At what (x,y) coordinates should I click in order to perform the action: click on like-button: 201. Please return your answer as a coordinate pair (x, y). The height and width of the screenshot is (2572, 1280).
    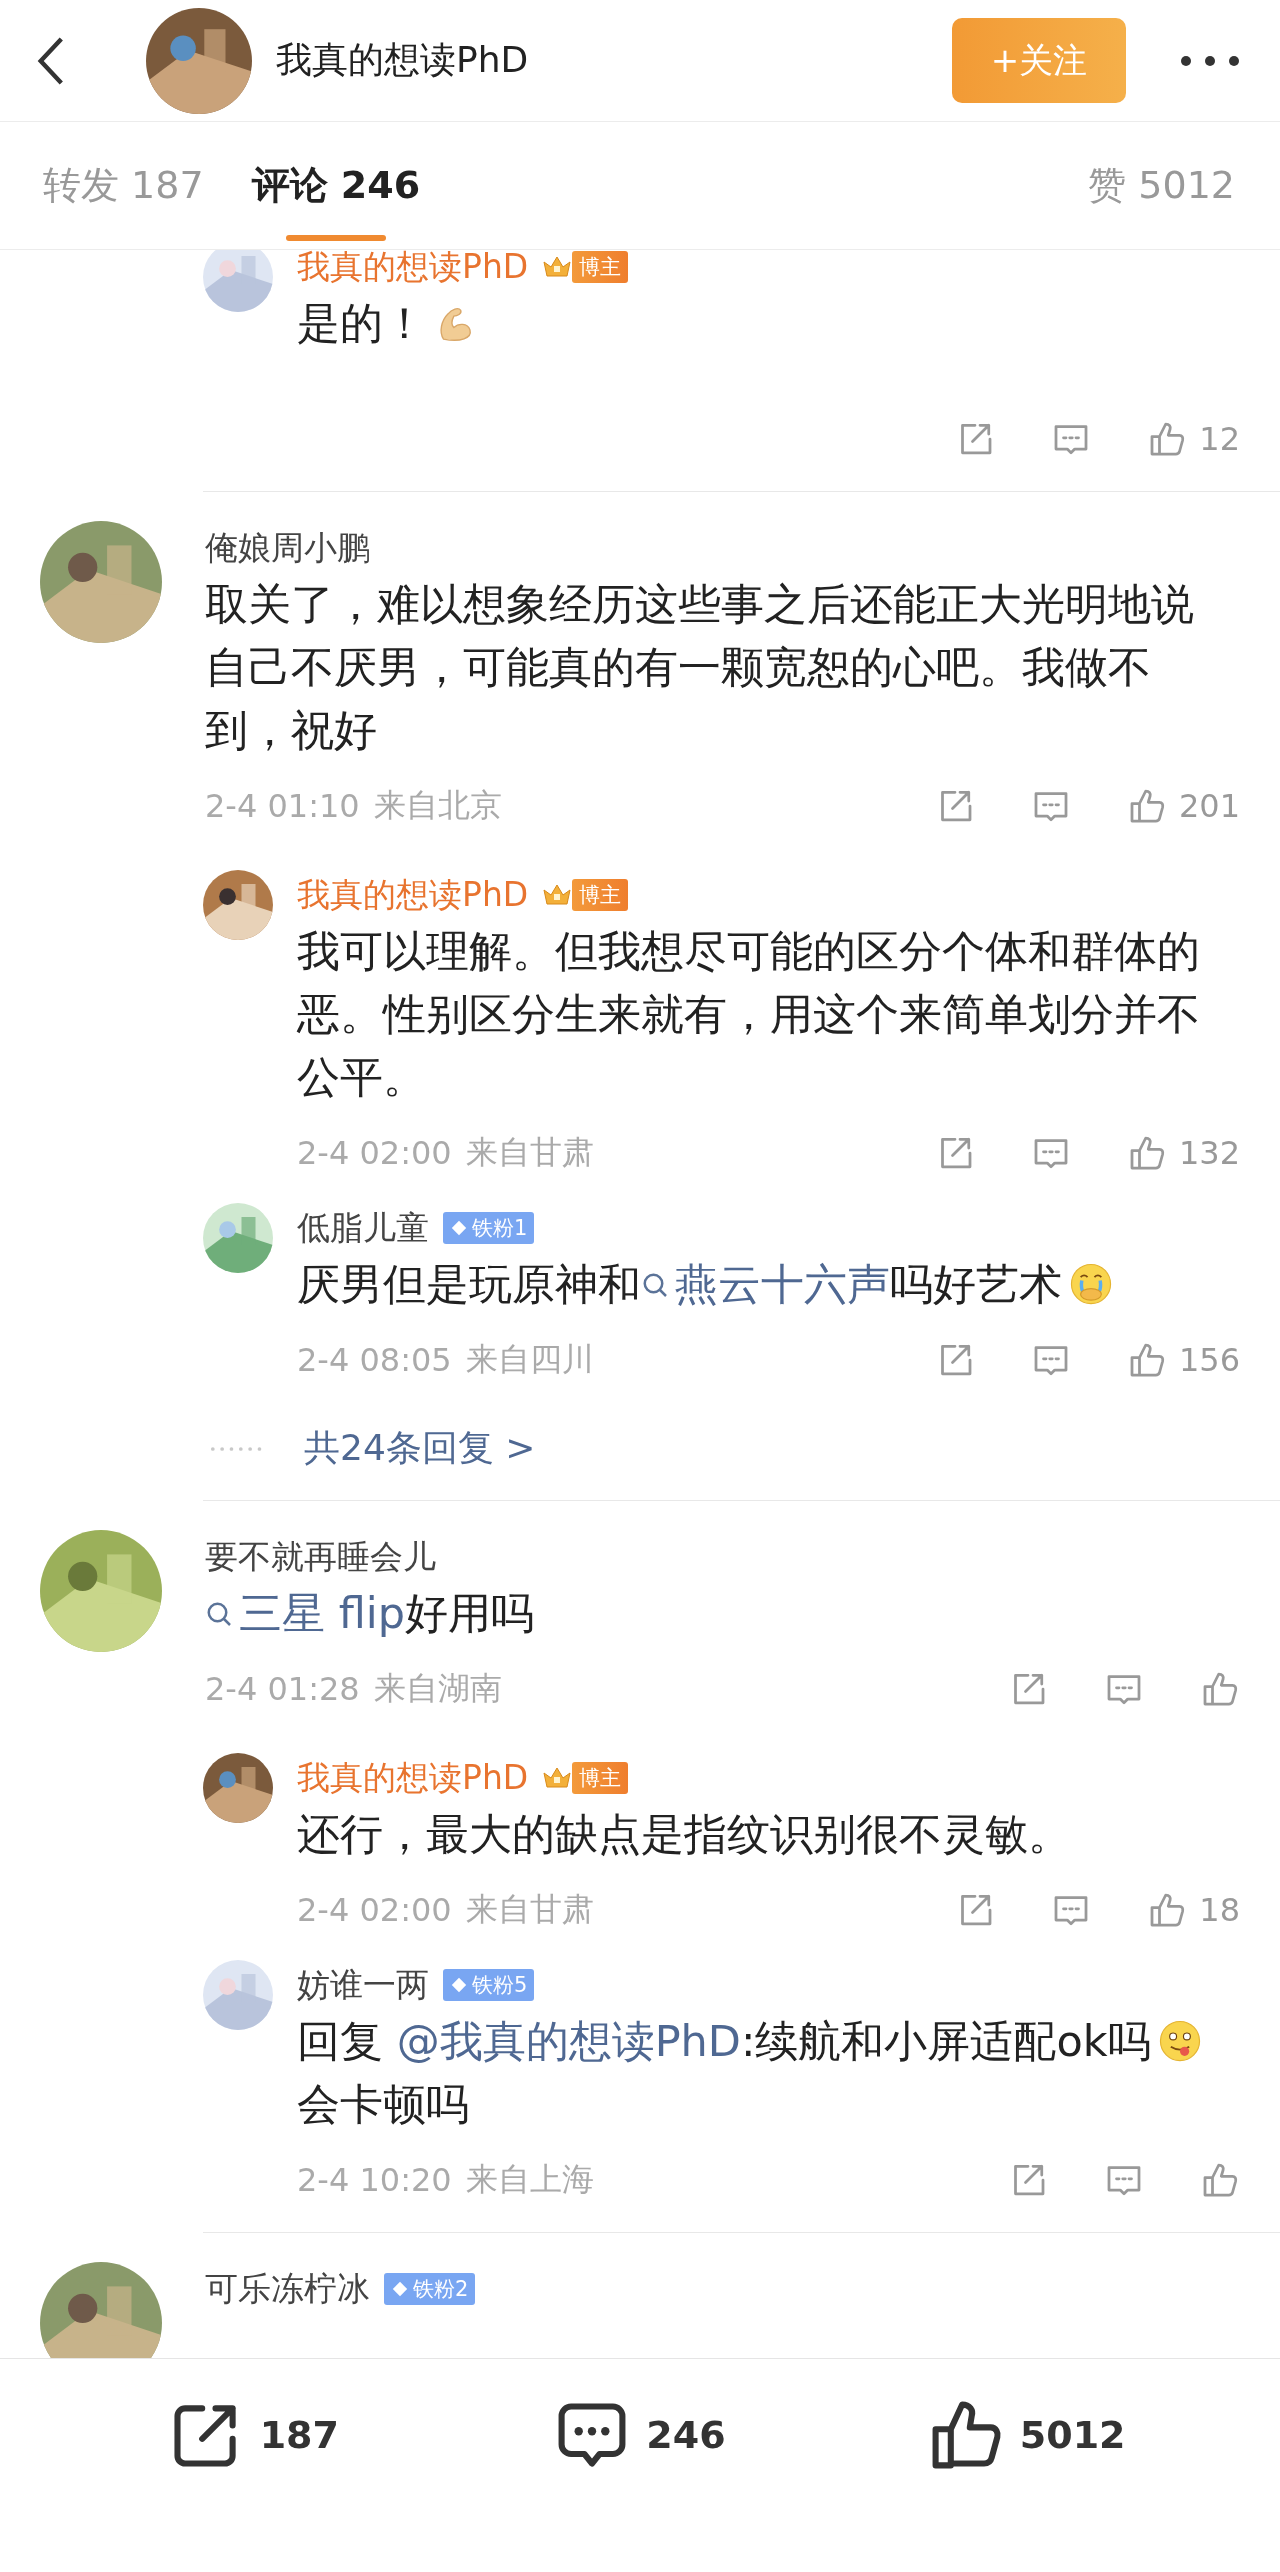
    Looking at the image, I should click on (1183, 806).